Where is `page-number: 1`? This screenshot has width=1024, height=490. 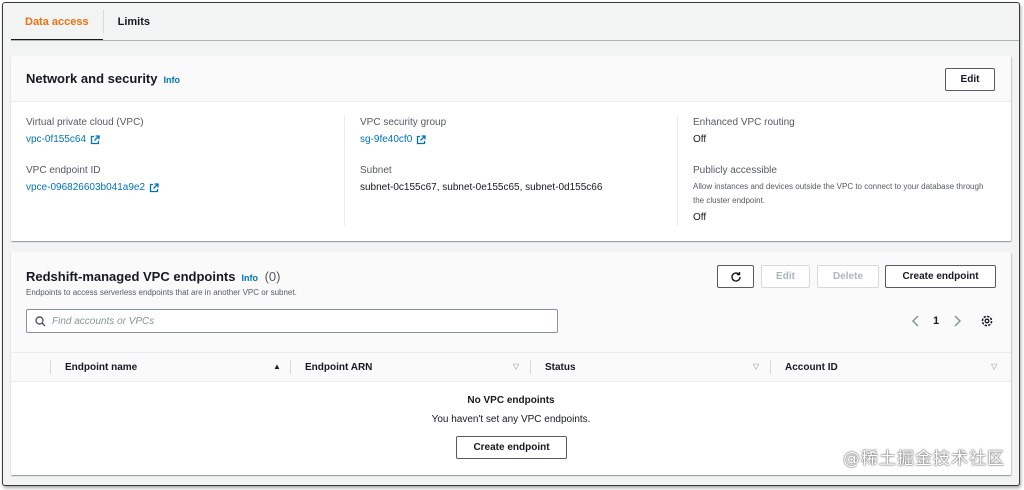 page-number: 1 is located at coordinates (936, 321).